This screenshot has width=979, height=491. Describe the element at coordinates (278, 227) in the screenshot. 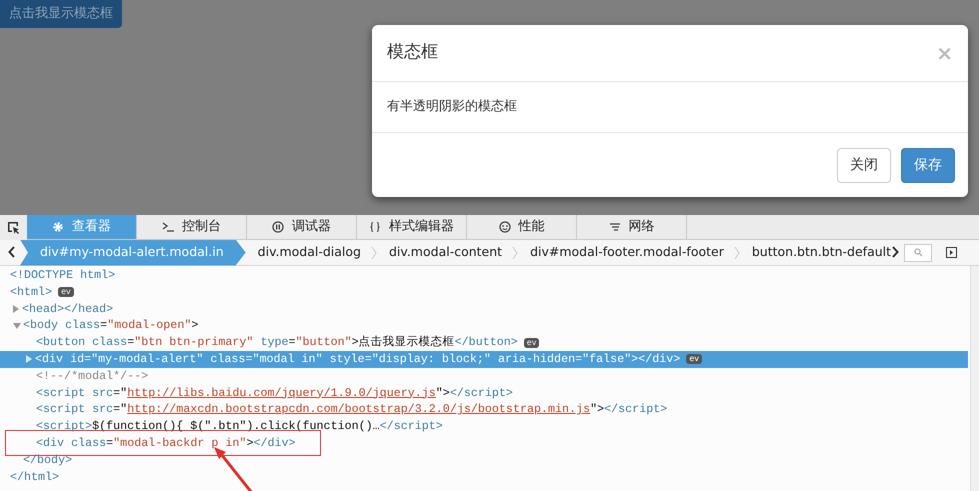

I see `pause-icon` at that location.